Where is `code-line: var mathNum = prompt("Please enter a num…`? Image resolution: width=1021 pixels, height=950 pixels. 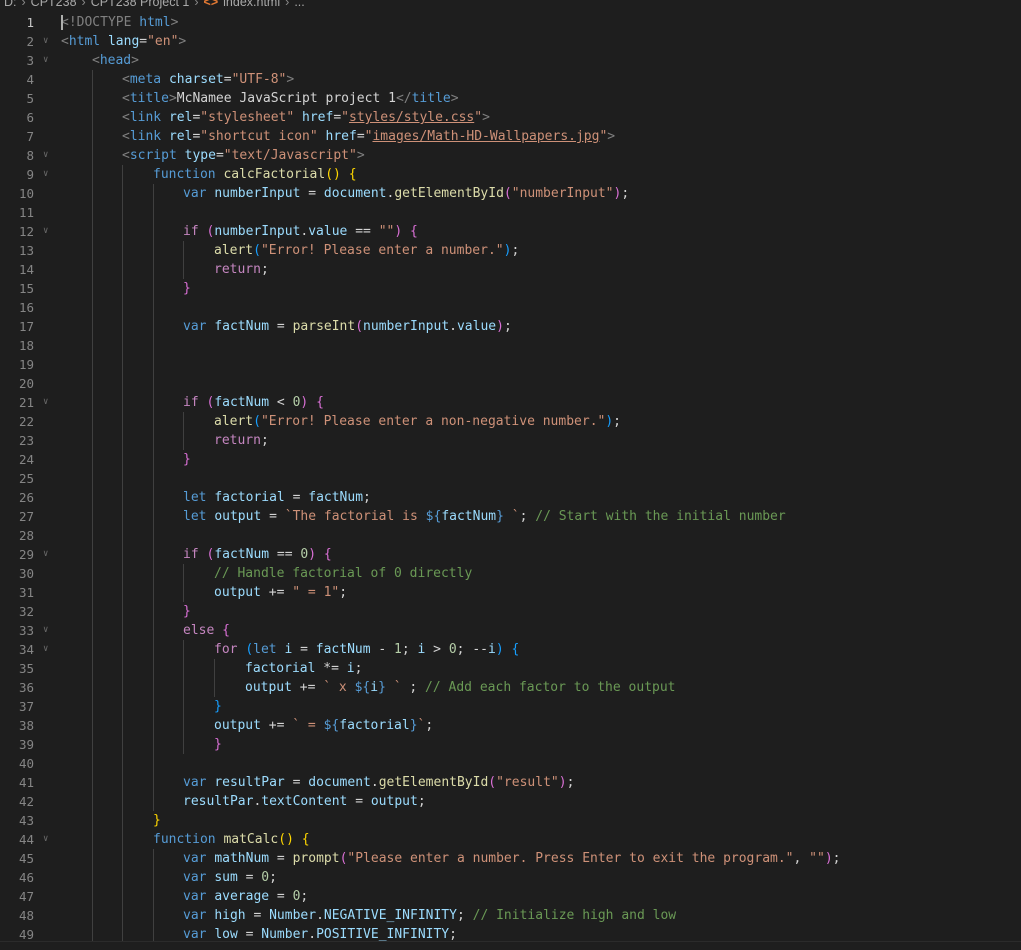 code-line: var mathNum = prompt("Please enter a num… is located at coordinates (511, 858).